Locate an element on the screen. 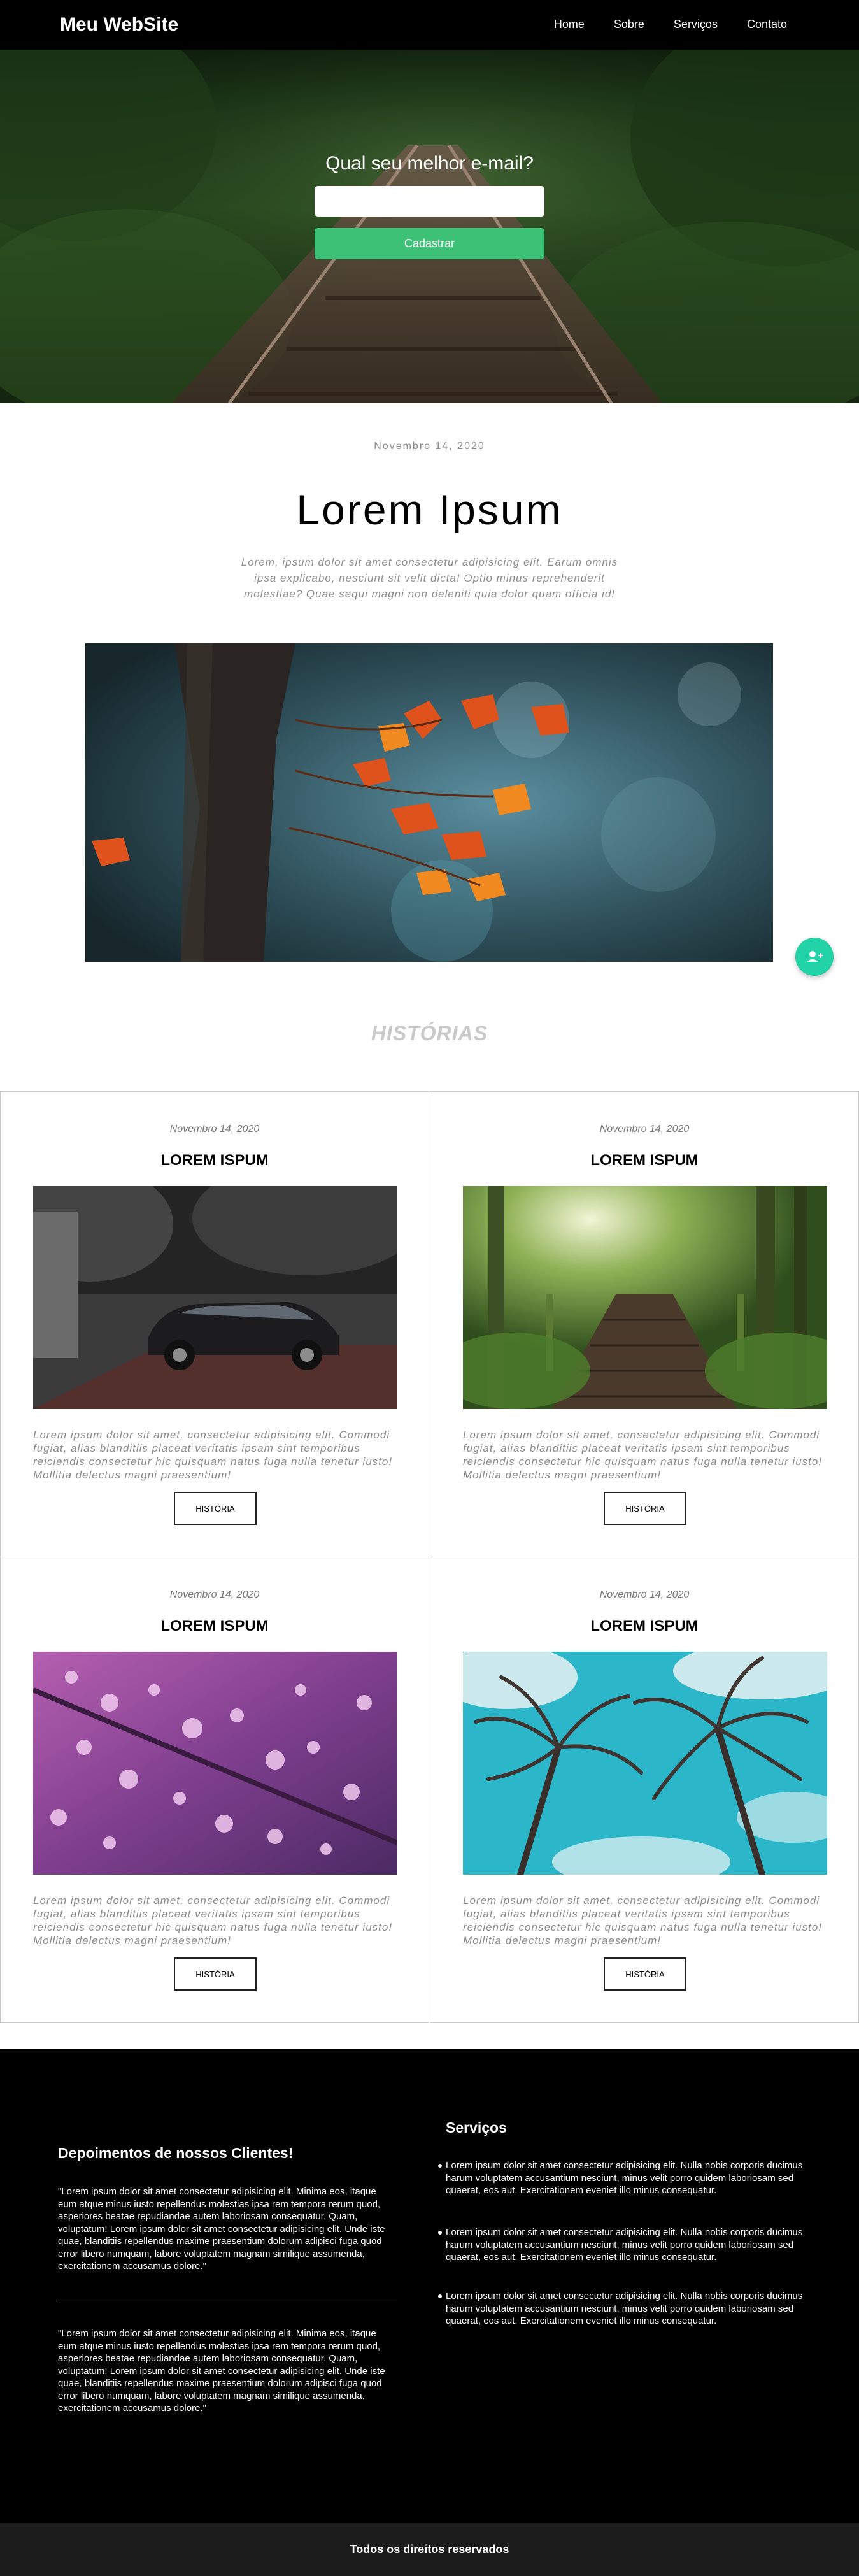 This screenshot has height=2576, width=859. hero-title: Qual seu melhor e-mail? is located at coordinates (429, 164).